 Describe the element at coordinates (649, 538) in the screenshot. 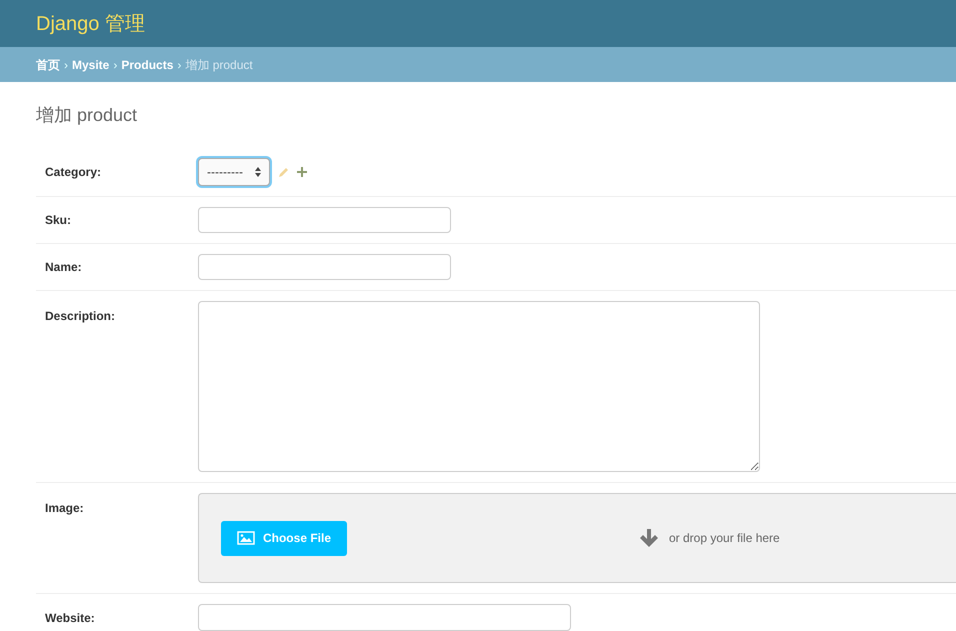

I see `down-arrow-icon` at that location.